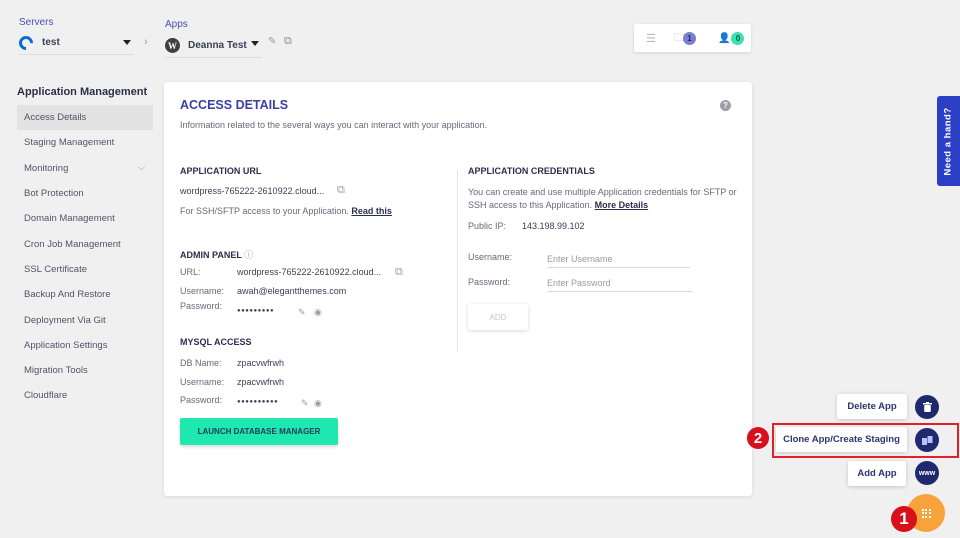  I want to click on sidebar-item-label: Deployment Via Git, so click(65, 320).